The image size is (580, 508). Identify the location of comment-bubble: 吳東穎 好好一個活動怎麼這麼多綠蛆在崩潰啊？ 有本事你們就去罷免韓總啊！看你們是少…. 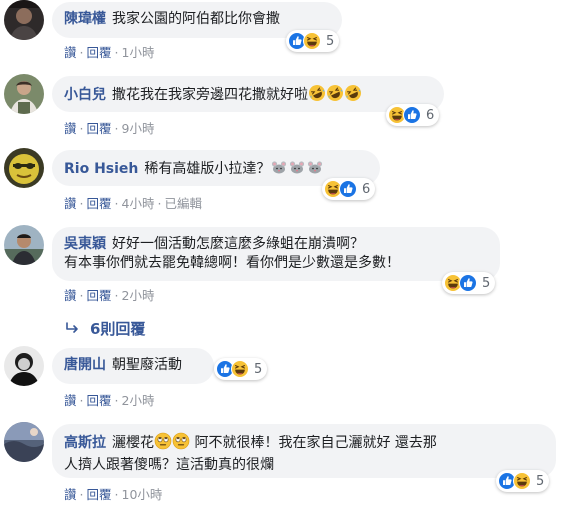
(276, 254).